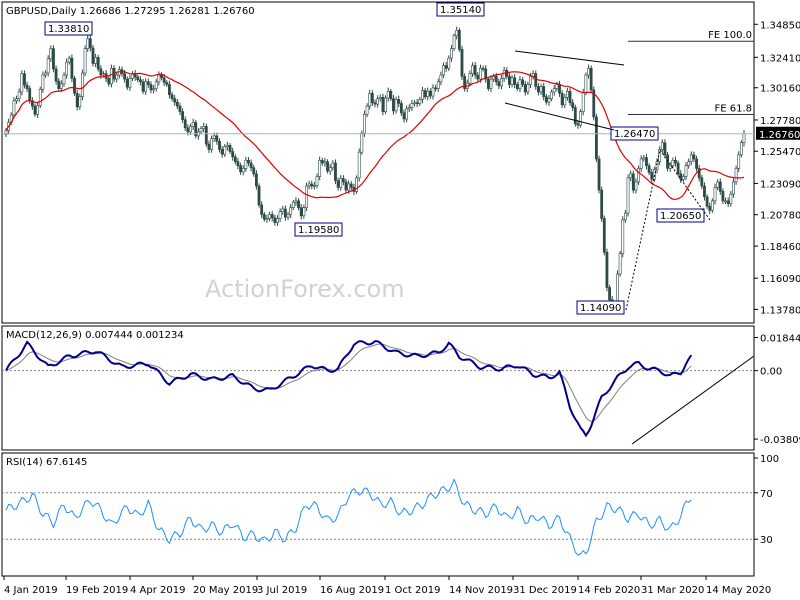 The height and width of the screenshot is (600, 800). I want to click on macd-axis: 0.018442 0.00 -0.038095, so click(777, 389).